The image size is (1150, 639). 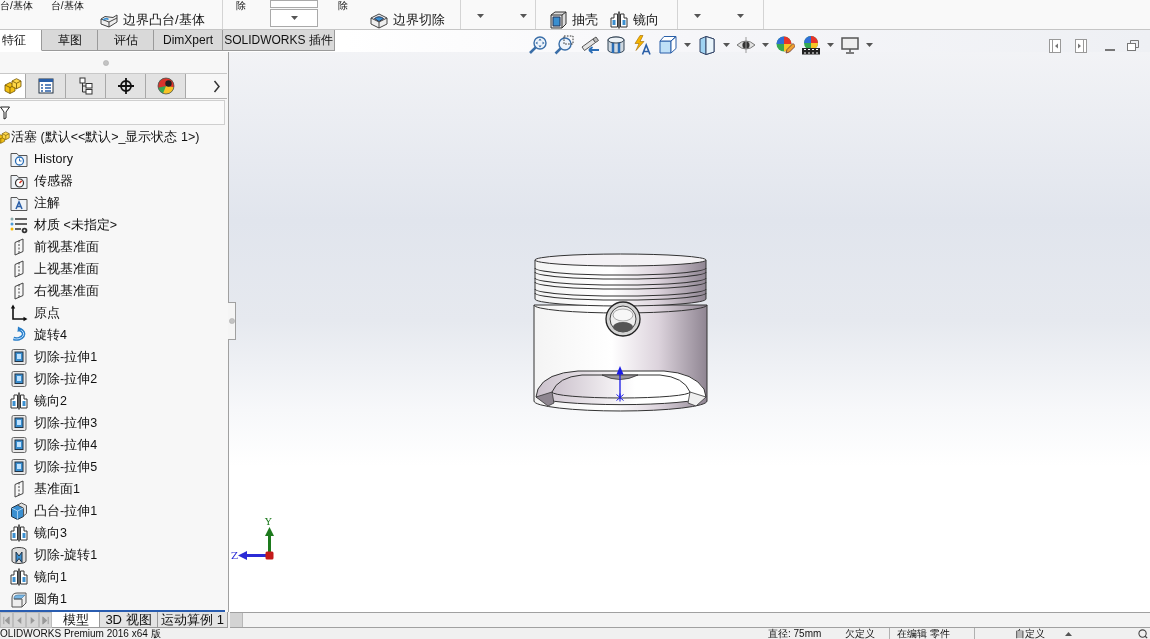 What do you see at coordinates (76, 620) in the screenshot?
I see `model-tab: 模型` at bounding box center [76, 620].